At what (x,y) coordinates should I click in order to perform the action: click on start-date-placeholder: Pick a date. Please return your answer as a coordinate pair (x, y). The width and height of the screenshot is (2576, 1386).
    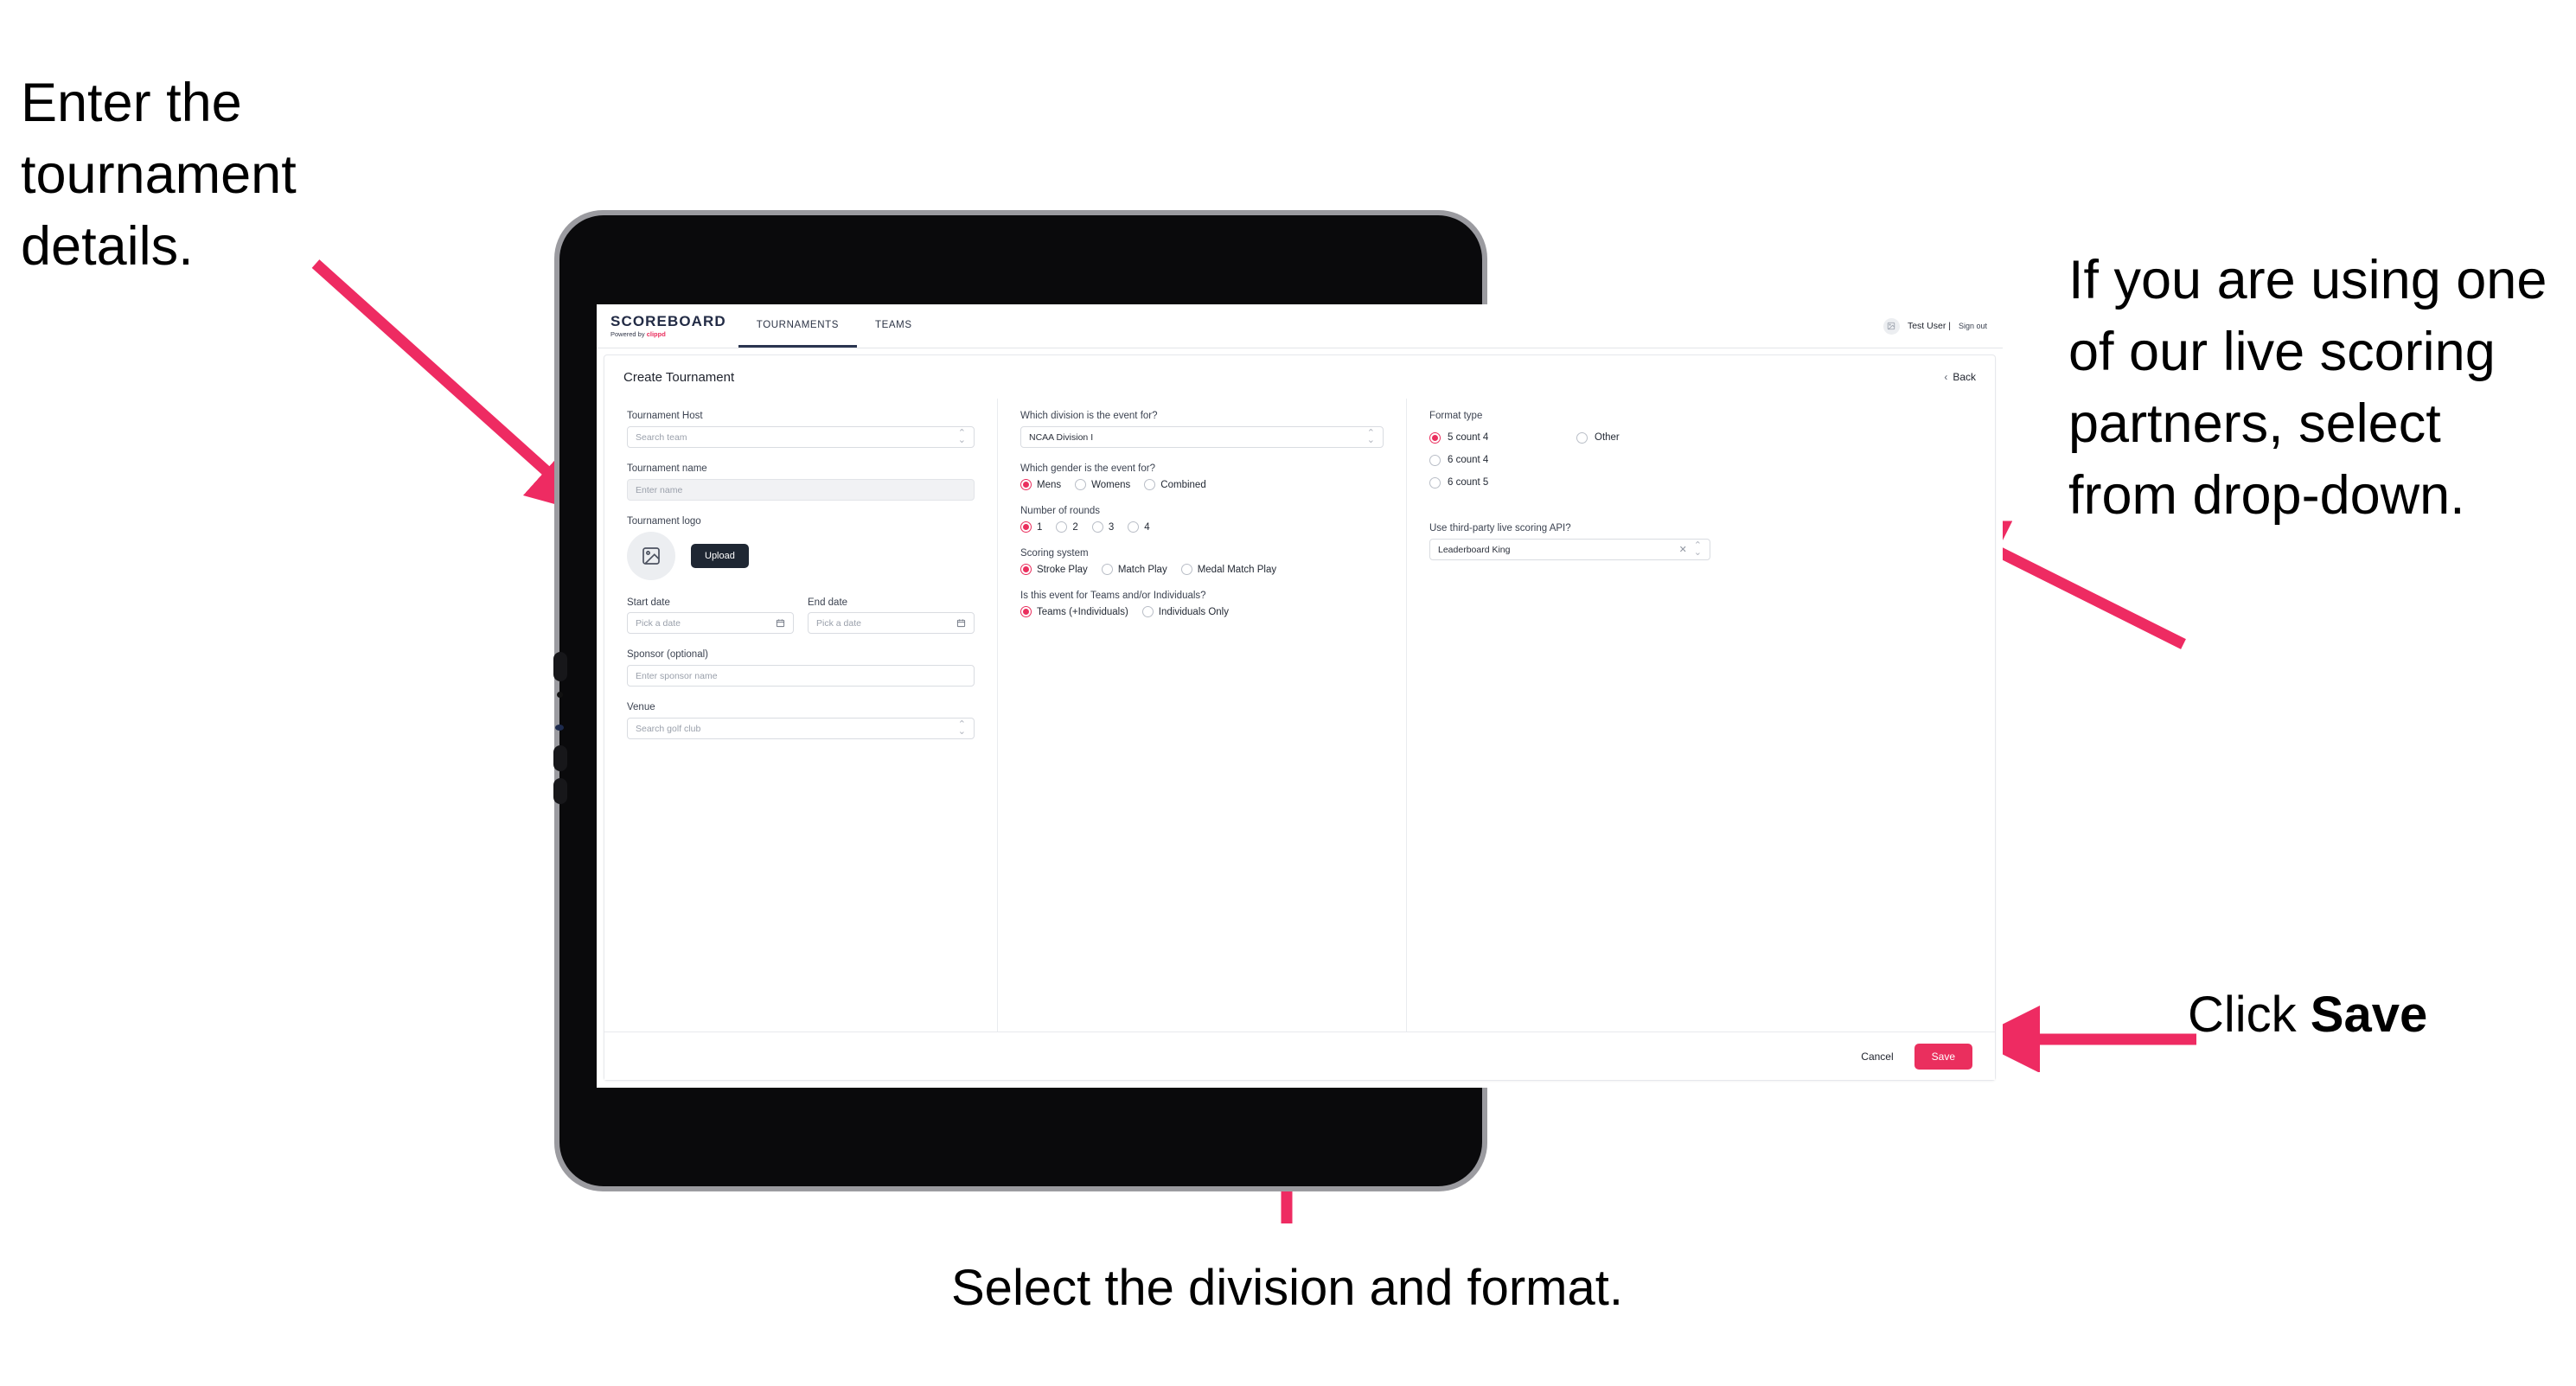
    Looking at the image, I should click on (658, 623).